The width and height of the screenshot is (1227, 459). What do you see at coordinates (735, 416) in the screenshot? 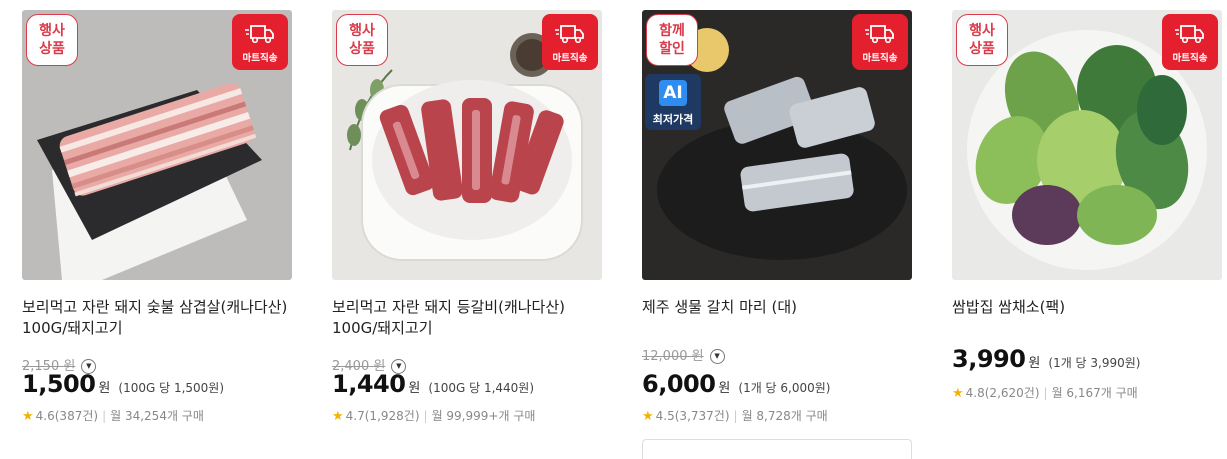
I see `rating-row: ★ 4.5(3,737건) | 월 8,728개 구매` at bounding box center [735, 416].